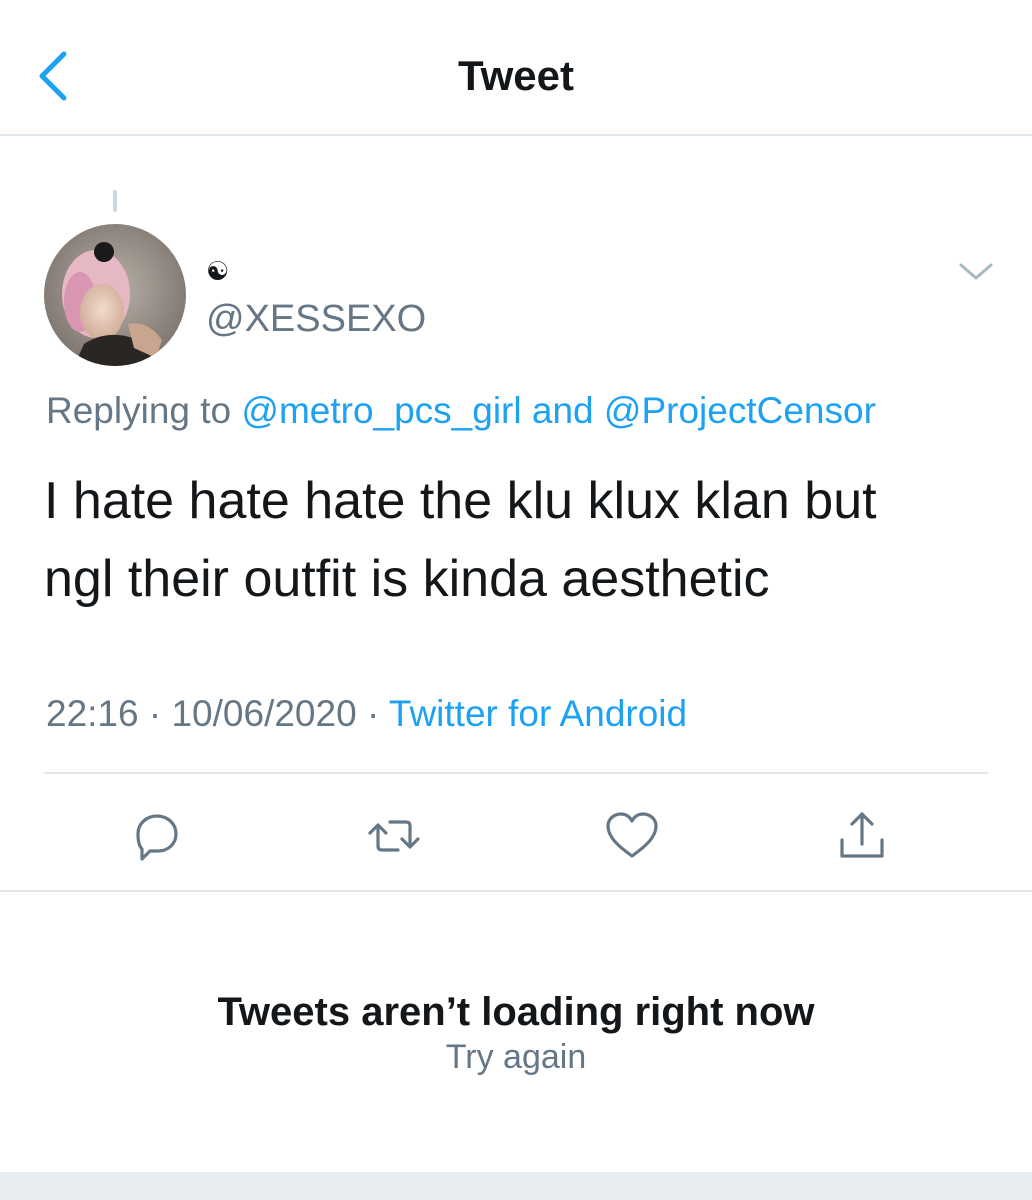 This screenshot has width=1032, height=1200. I want to click on share-icon, so click(862, 835).